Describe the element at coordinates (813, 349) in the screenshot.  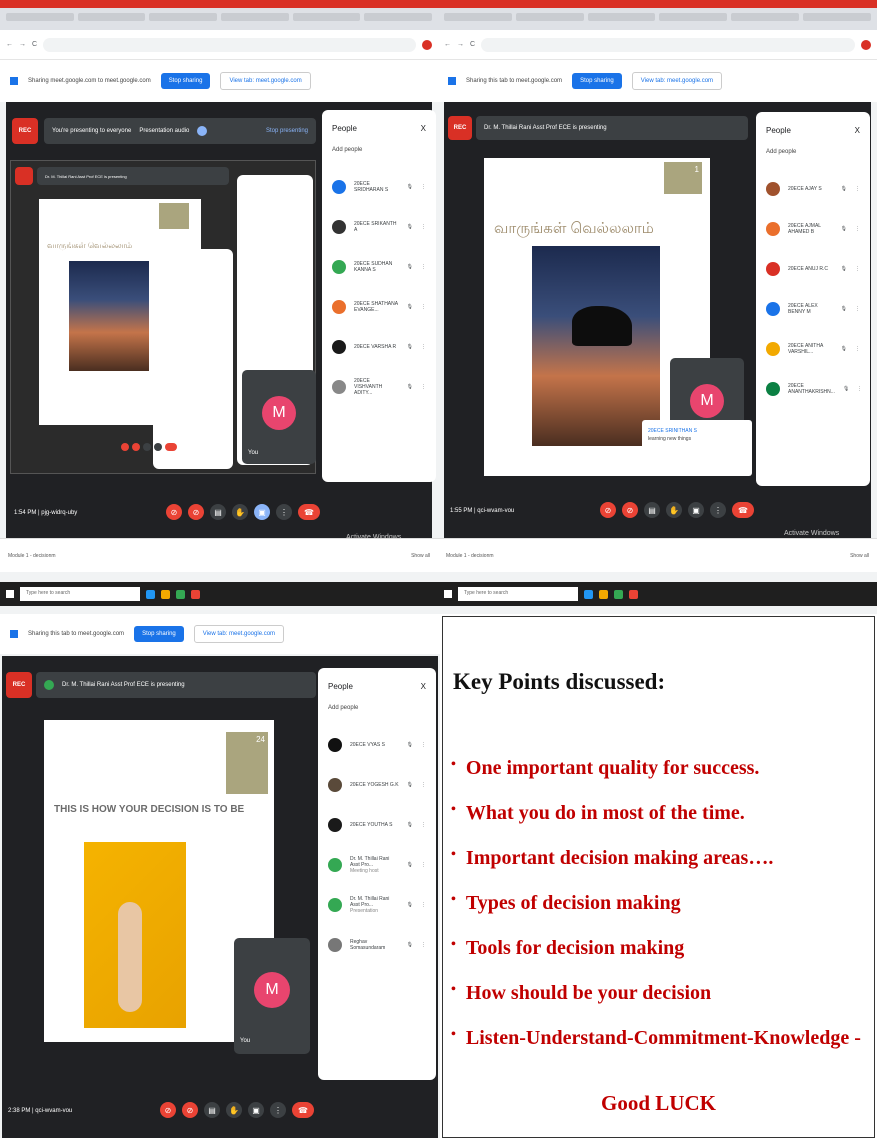
I see `participant-row: 20ECE ANITHA VARSHIL... 🎙 ⋮` at that location.